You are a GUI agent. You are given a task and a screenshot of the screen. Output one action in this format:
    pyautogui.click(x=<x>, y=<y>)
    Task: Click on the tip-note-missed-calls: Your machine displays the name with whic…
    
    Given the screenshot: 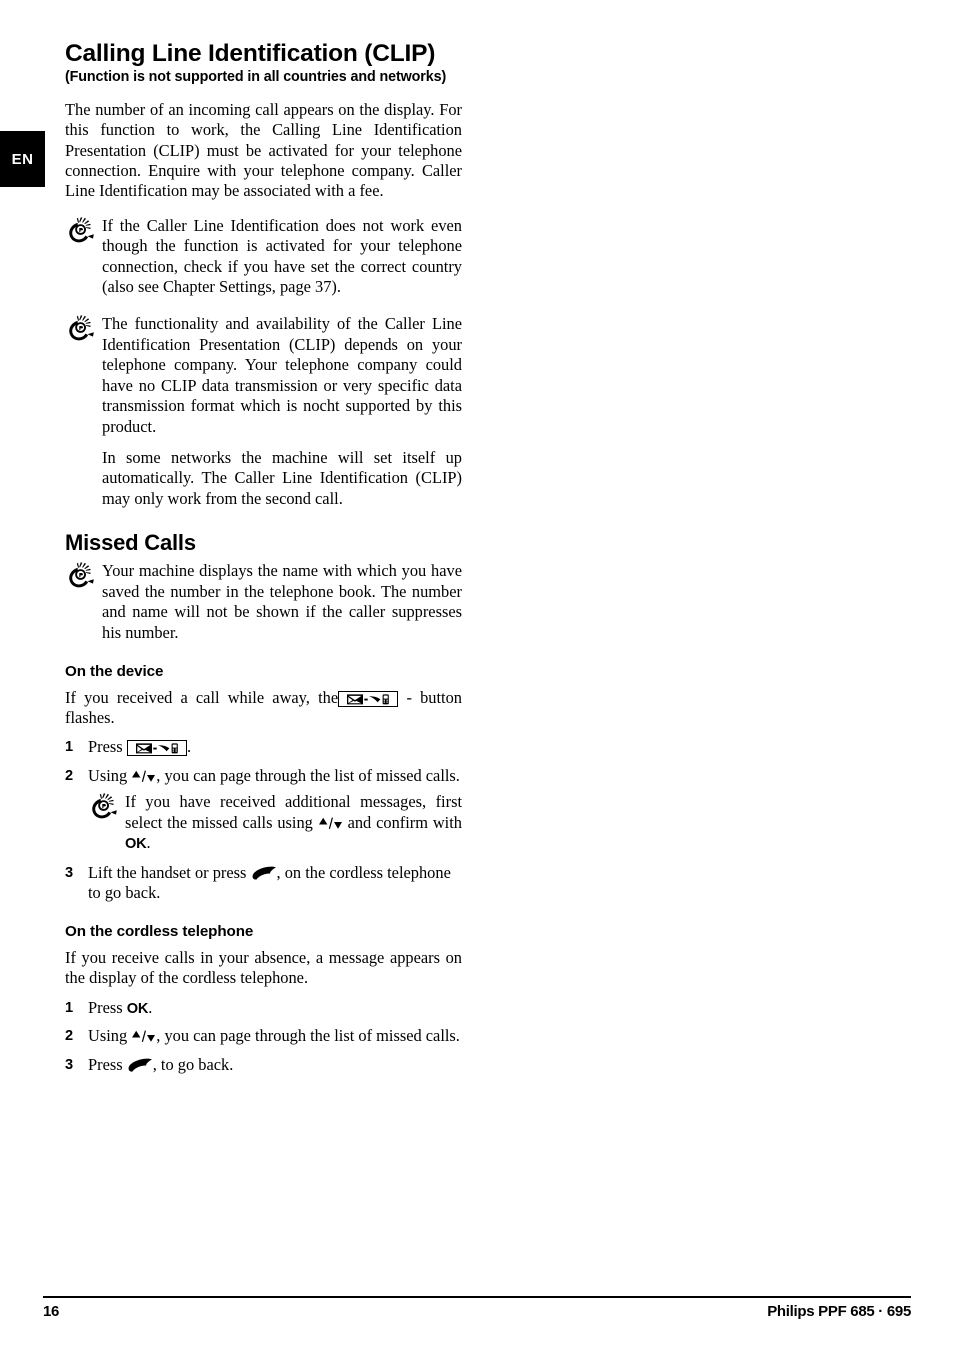 What is the action you would take?
    pyautogui.click(x=263, y=602)
    